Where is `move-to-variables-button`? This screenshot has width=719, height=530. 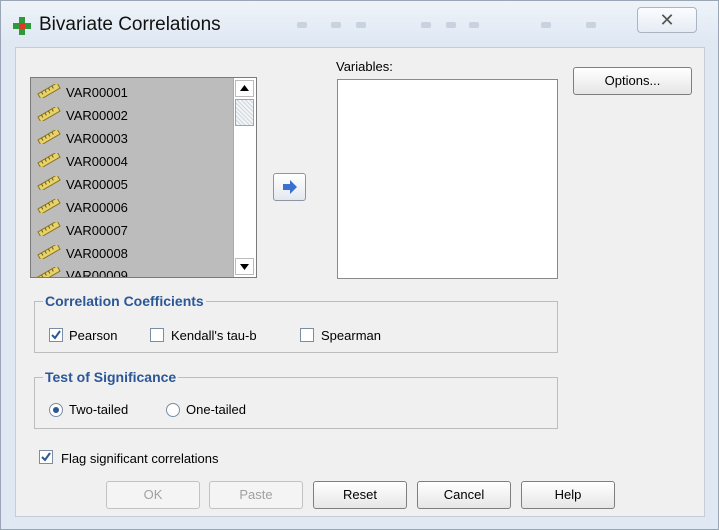 move-to-variables-button is located at coordinates (289, 187).